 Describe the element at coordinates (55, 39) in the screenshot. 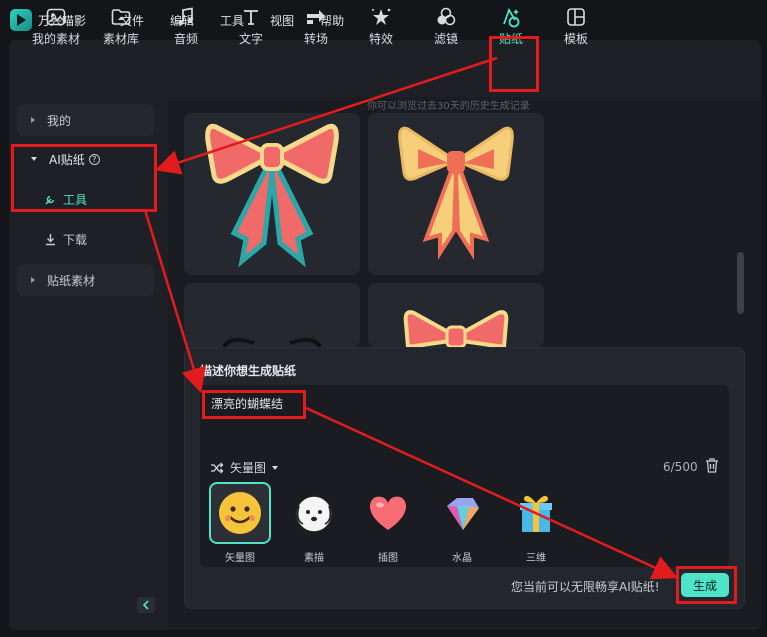

I see `tab-label: 我的素材` at that location.